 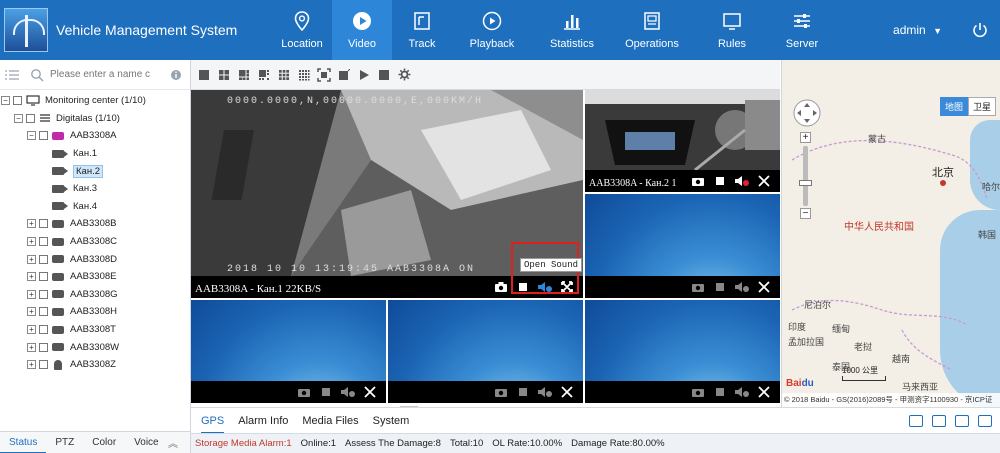 What do you see at coordinates (243, 443) in the screenshot?
I see `status-storage-alarm: Storage Media Alarm:1` at bounding box center [243, 443].